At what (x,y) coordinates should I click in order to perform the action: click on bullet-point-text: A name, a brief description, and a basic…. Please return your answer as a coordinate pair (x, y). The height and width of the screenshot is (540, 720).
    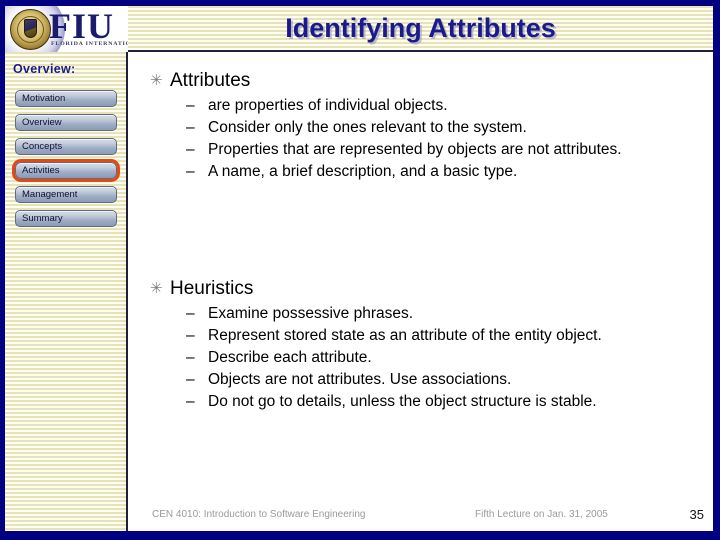
    Looking at the image, I should click on (363, 171).